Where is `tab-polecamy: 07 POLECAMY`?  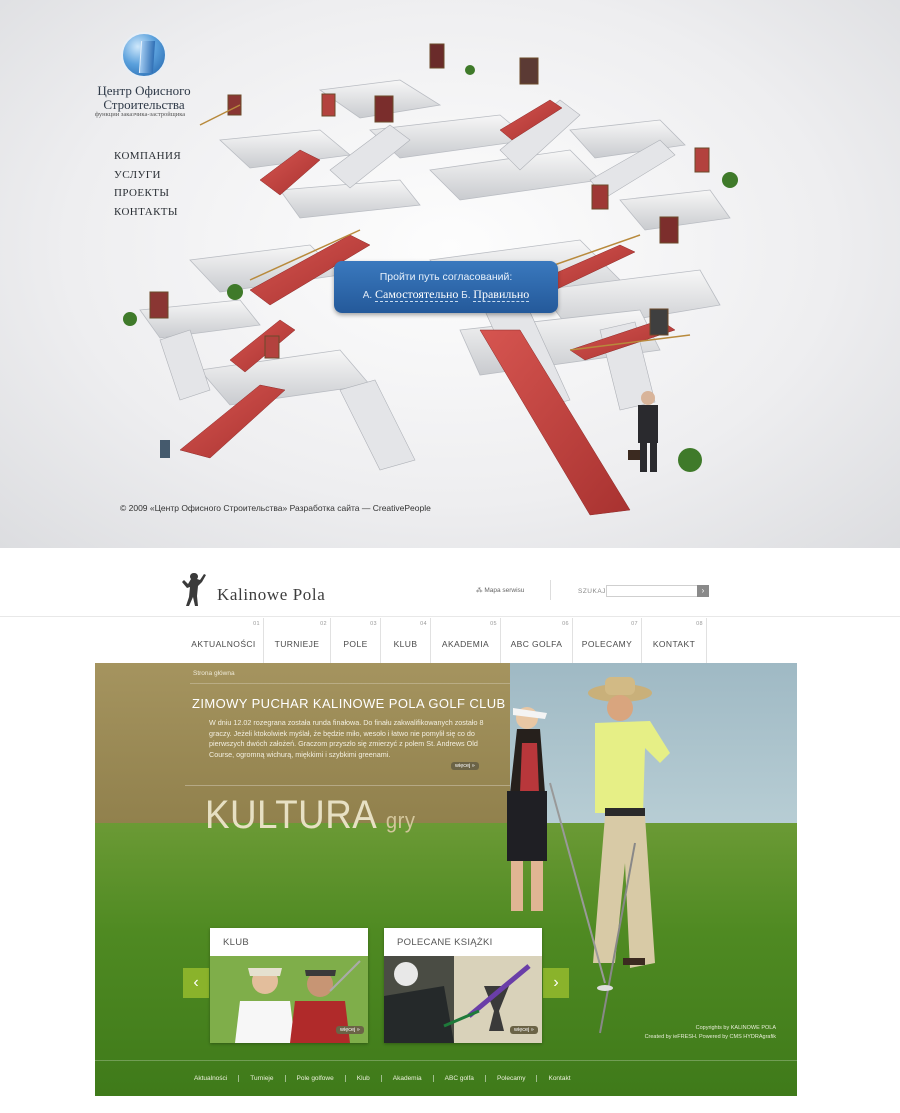 tab-polecamy: 07 POLECAMY is located at coordinates (607, 640).